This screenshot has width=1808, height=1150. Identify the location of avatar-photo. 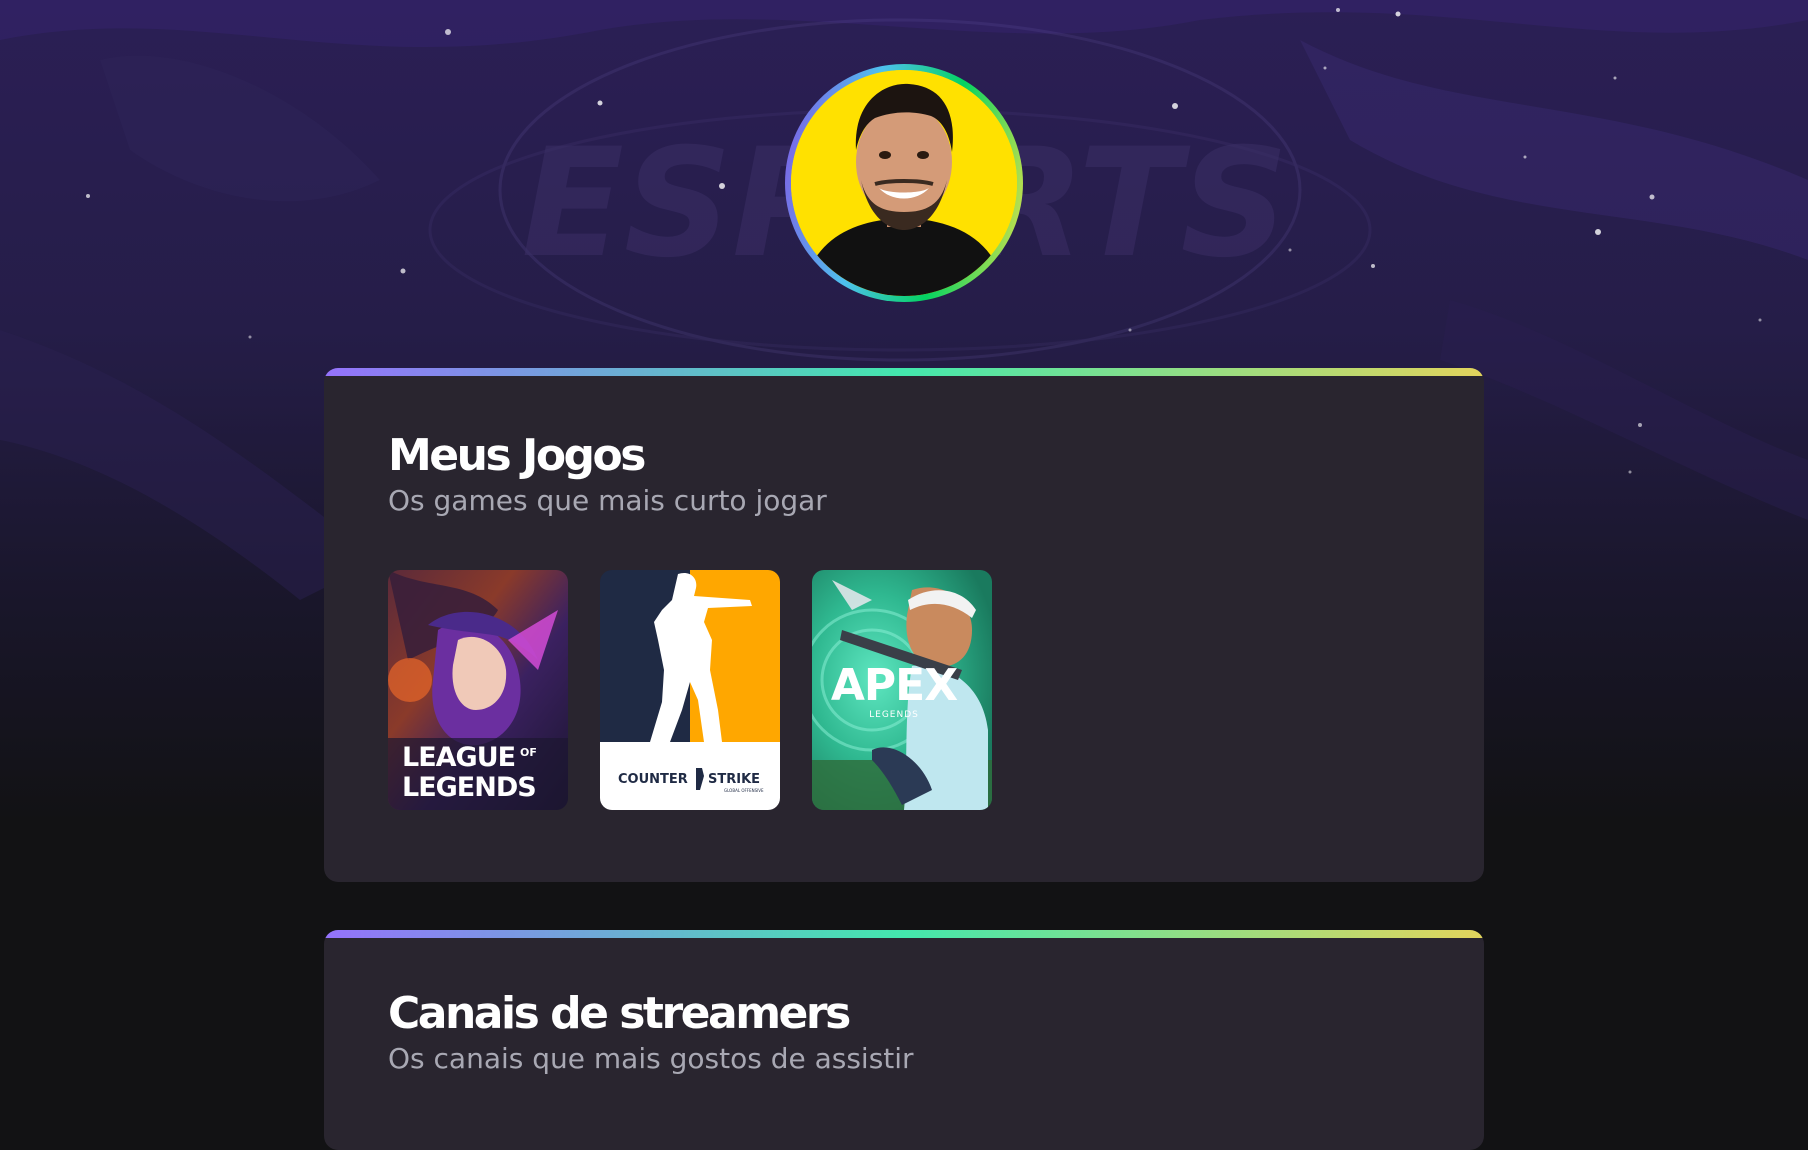
(904, 183).